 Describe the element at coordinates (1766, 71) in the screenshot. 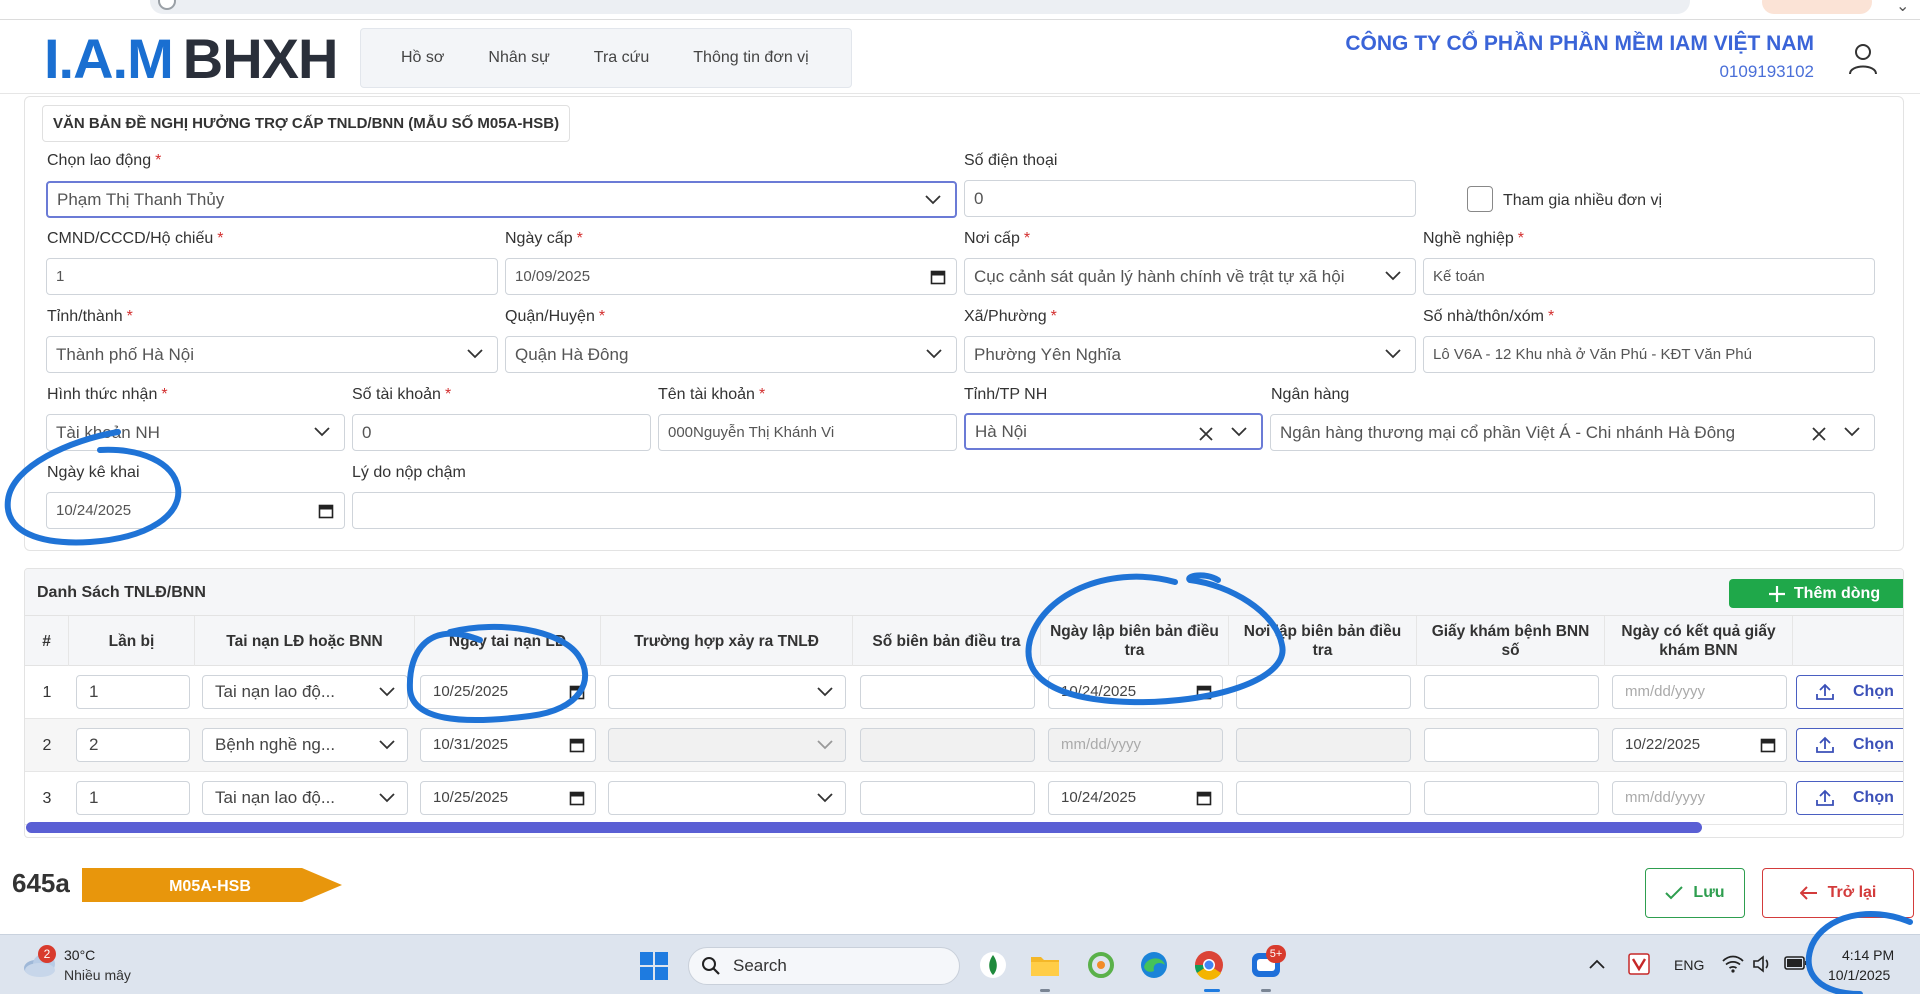

I see `company-code: 0109193102` at that location.